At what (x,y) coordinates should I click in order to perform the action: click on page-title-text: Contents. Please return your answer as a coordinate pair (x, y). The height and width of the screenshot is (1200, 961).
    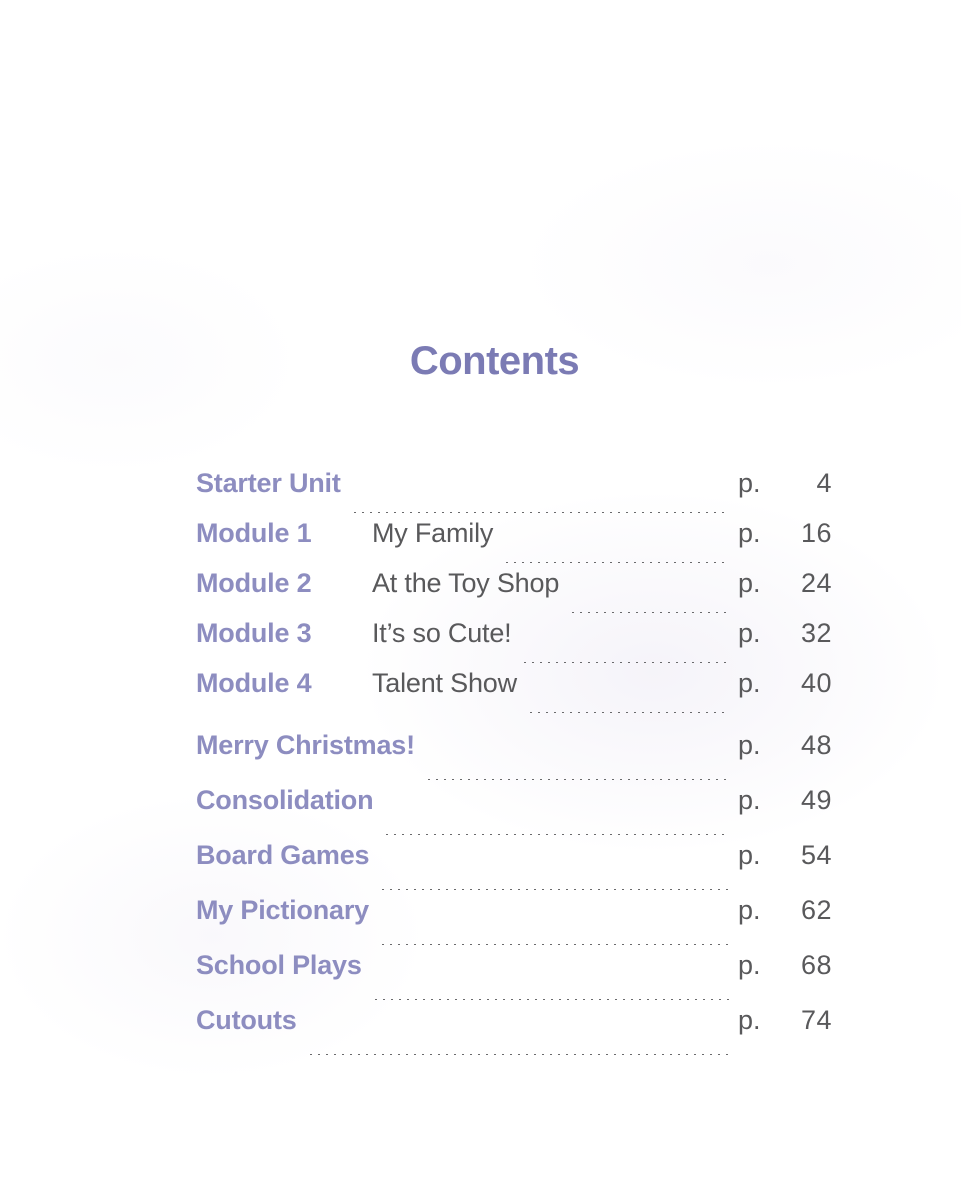
    Looking at the image, I should click on (494, 361).